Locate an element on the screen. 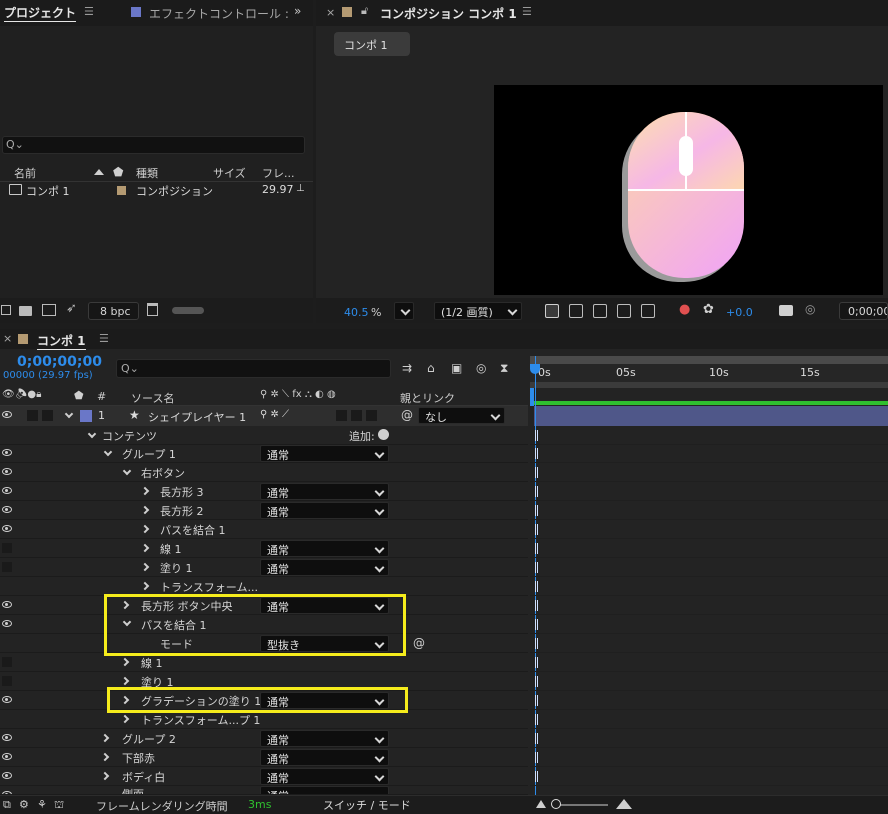 The height and width of the screenshot is (814, 888). col-source-name: ソース名 is located at coordinates (152, 398).